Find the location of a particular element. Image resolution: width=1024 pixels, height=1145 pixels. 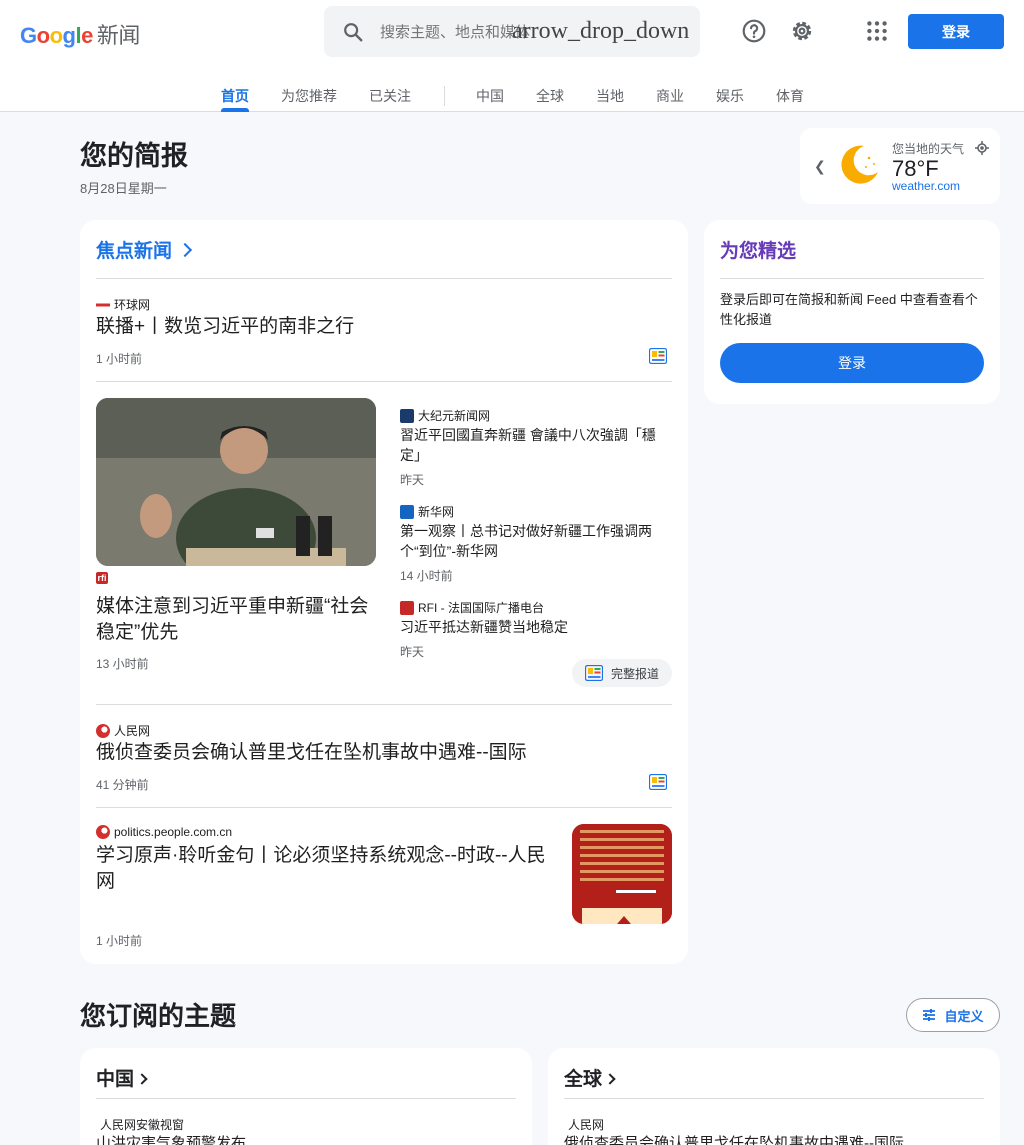

story3-source: 人民网 is located at coordinates (123, 730).